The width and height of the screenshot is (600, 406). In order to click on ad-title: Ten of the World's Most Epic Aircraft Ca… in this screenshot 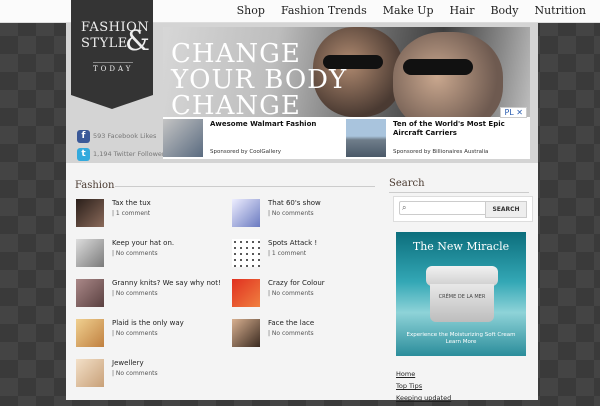, I will do `click(449, 128)`.